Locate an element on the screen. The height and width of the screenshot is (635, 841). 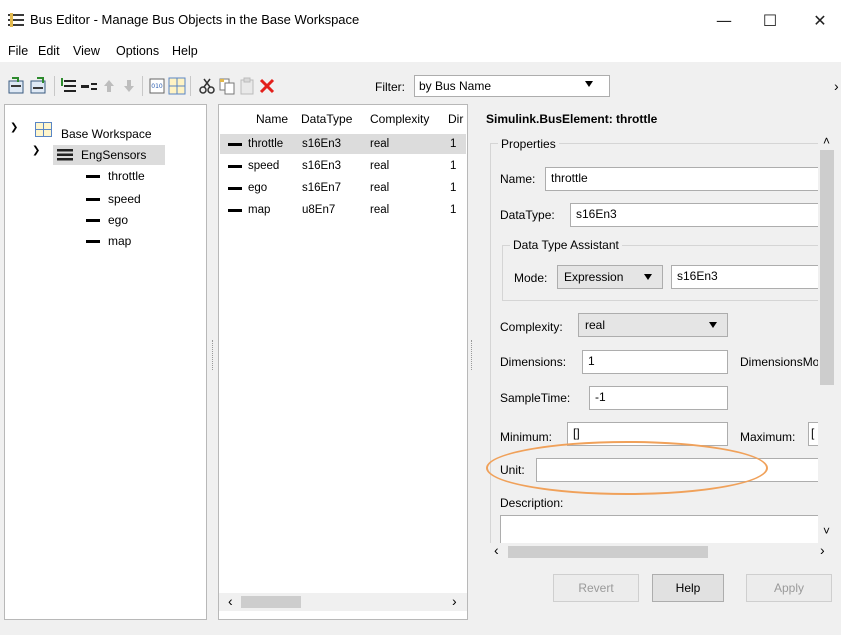
paste-icon is located at coordinates (247, 86).